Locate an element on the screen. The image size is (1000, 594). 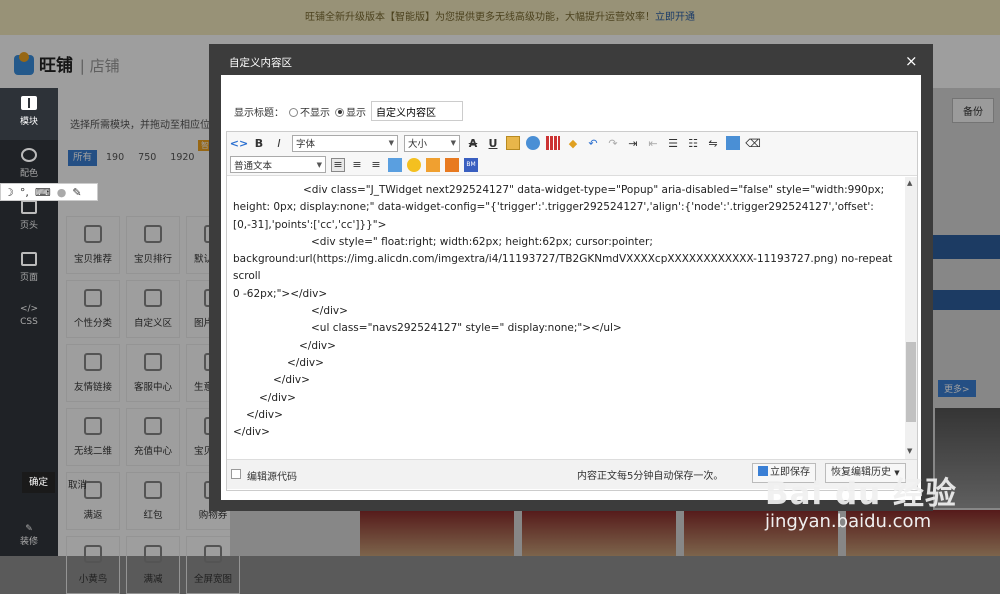
redo-icon: ↷ is located at coordinates (613, 143).